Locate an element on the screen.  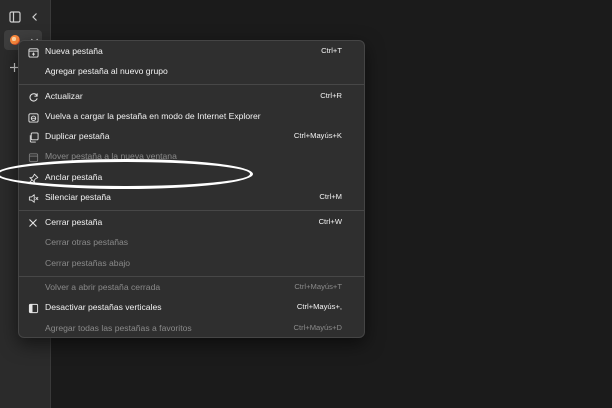
menu-item-close-tabs-below: Cerrar pestañas abajo is located at coordinates (192, 264).